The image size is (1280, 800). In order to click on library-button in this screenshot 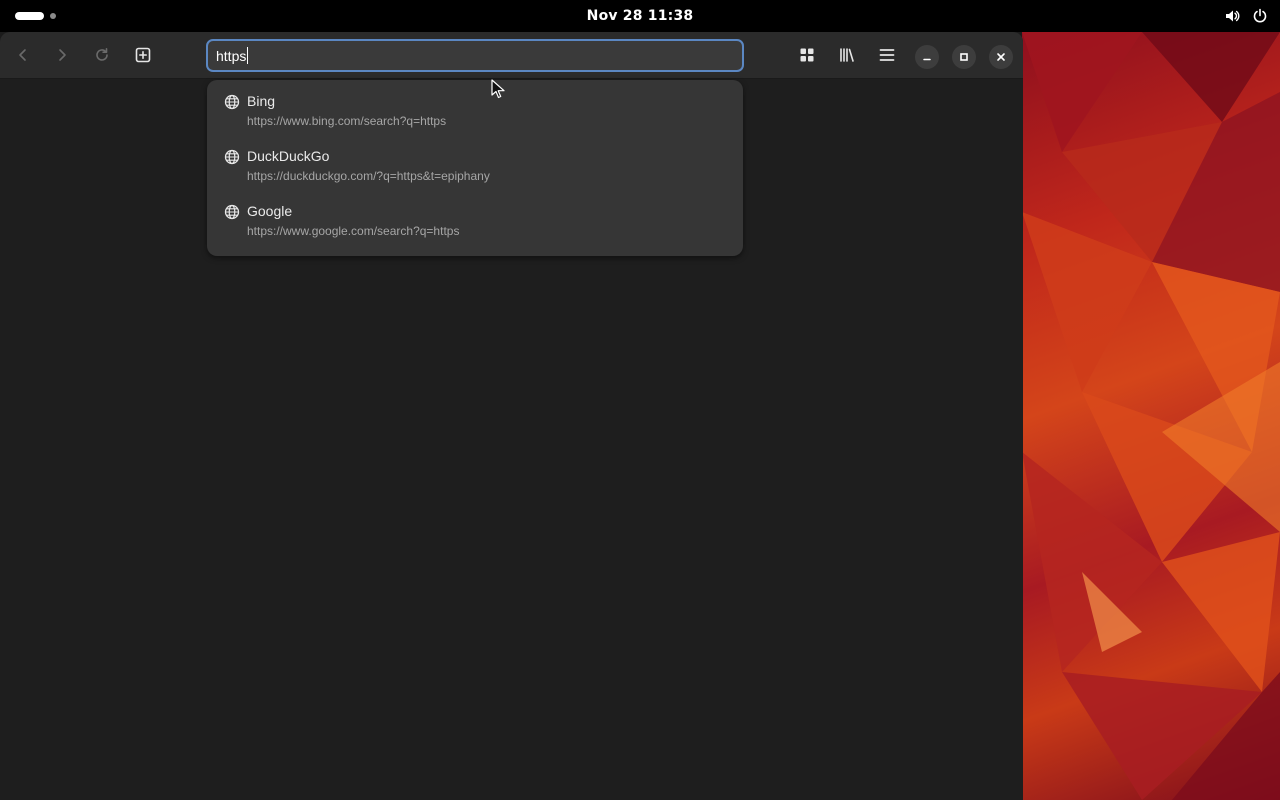, I will do `click(847, 55)`.